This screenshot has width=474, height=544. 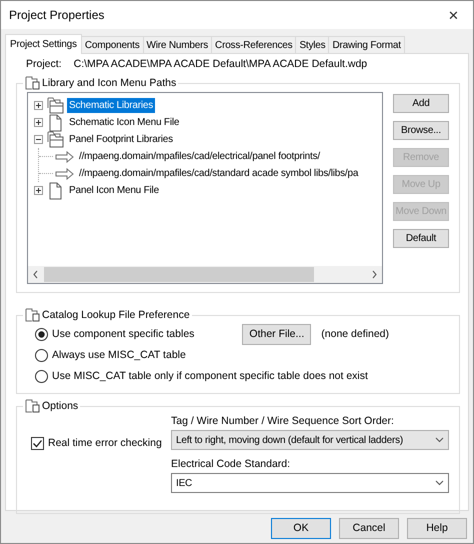 What do you see at coordinates (310, 483) in the screenshot?
I see `code-standard-dropdown: IEC` at bounding box center [310, 483].